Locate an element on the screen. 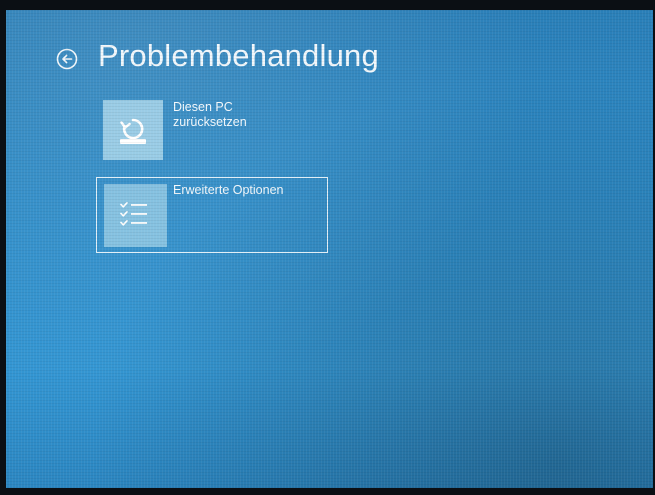 This screenshot has height=495, width=655. back-button is located at coordinates (67, 59).